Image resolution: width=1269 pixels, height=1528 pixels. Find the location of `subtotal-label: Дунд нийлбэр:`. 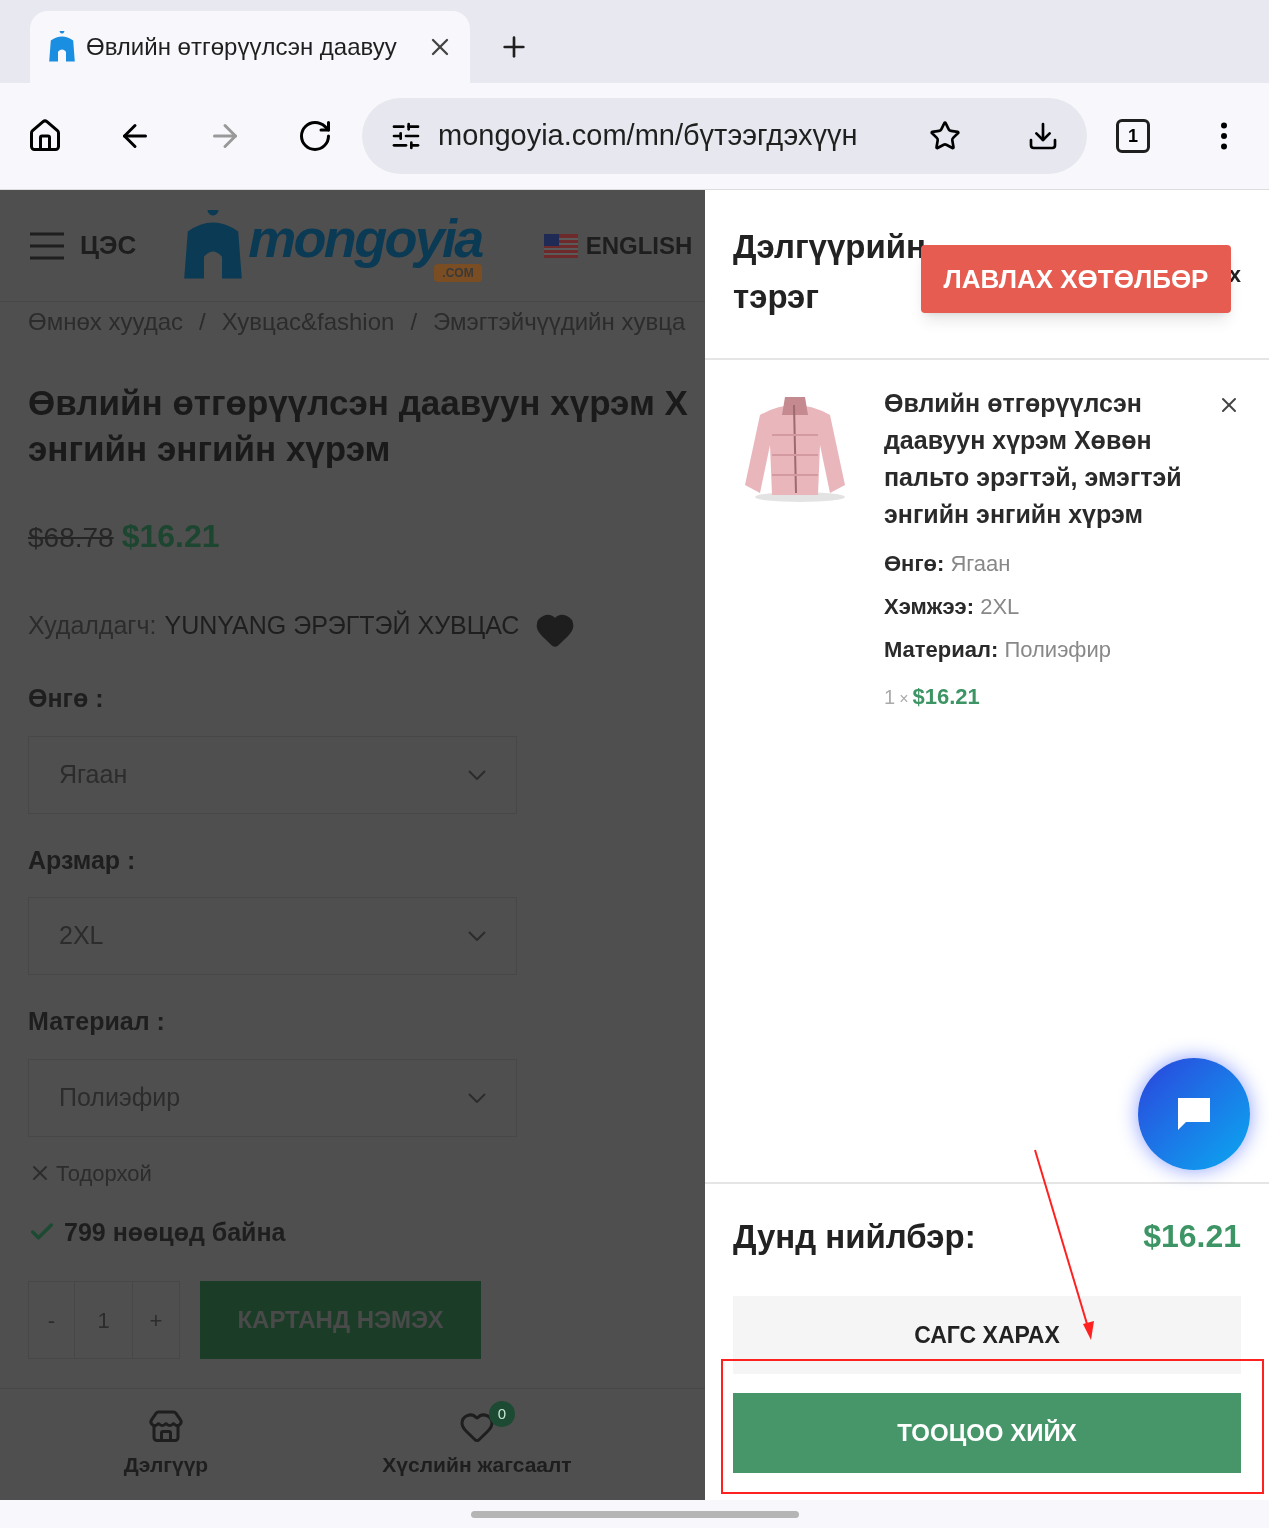

subtotal-label: Дунд нийлбэр: is located at coordinates (854, 1236).